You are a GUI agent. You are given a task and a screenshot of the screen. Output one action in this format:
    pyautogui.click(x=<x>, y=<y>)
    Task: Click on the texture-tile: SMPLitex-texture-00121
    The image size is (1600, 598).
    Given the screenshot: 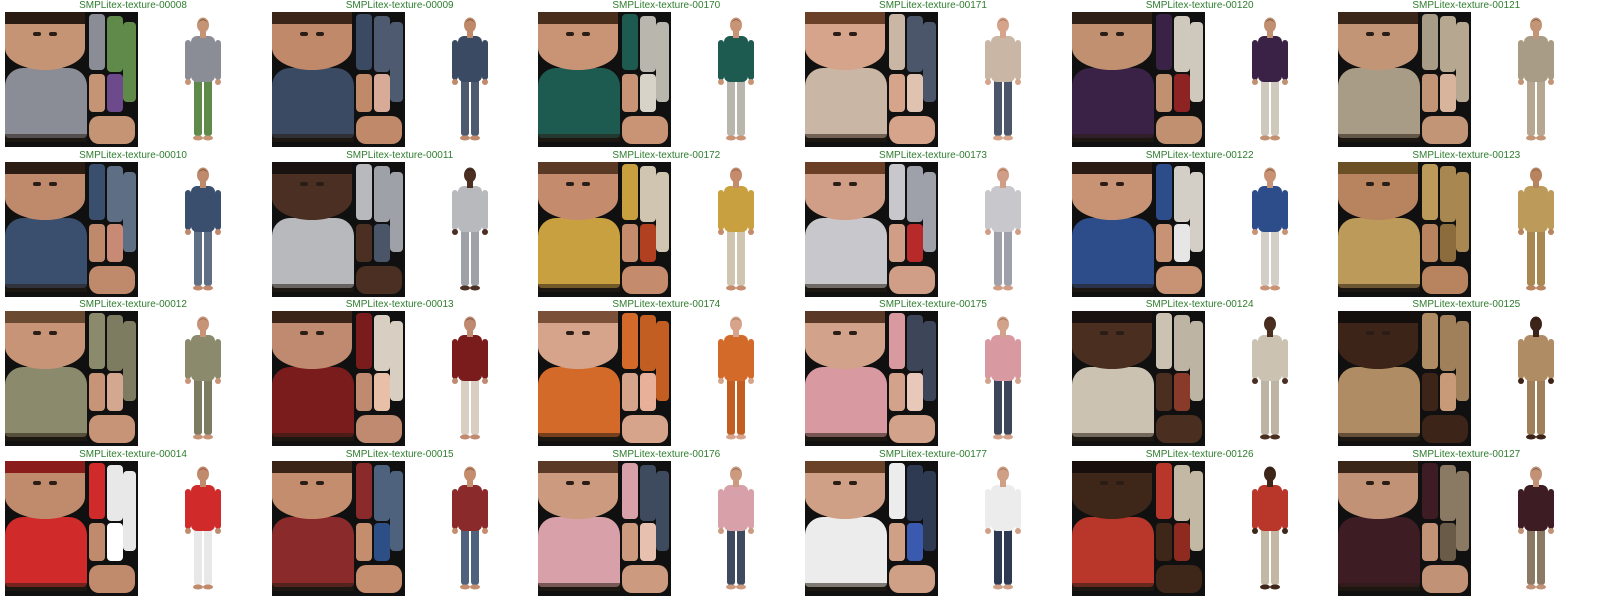 What is the action you would take?
    pyautogui.click(x=1466, y=75)
    